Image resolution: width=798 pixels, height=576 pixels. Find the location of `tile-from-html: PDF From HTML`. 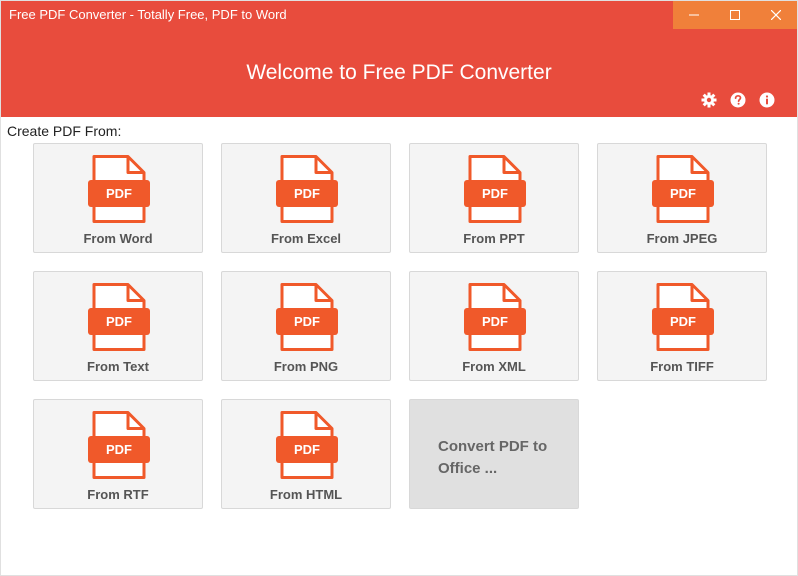

tile-from-html: PDF From HTML is located at coordinates (306, 454).